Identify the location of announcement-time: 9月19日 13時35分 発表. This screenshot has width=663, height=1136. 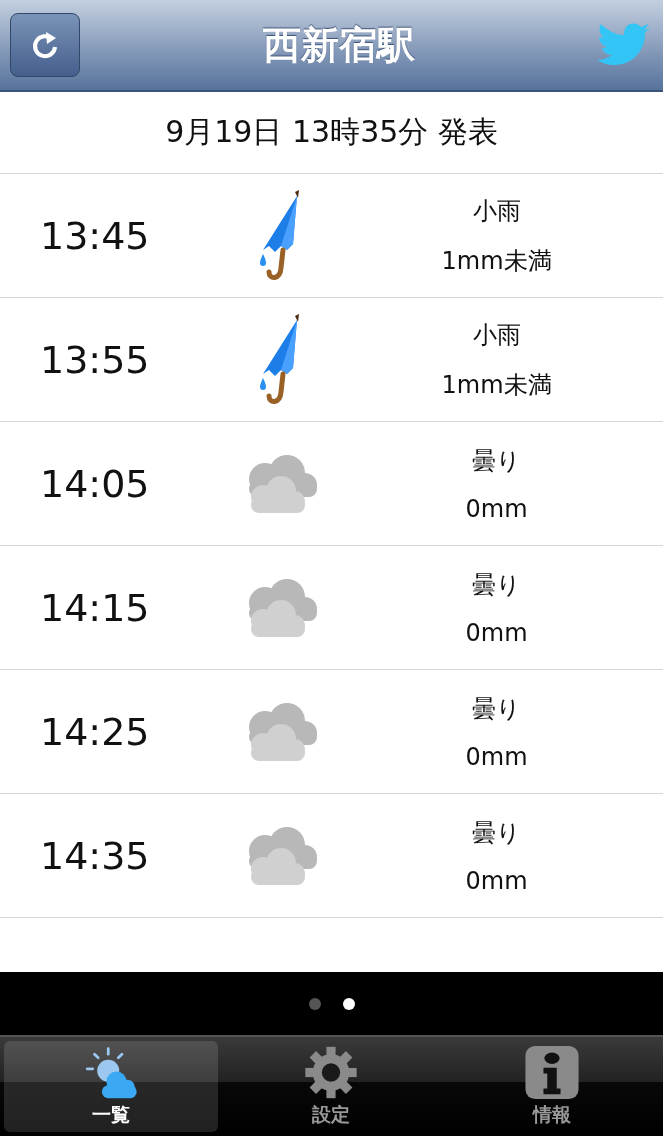
(331, 133).